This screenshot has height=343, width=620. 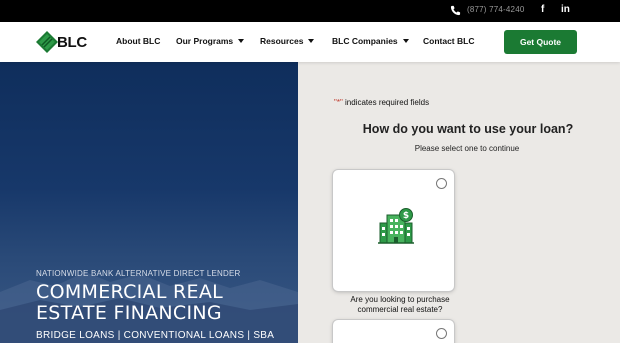 I want to click on phone-number-link: (877) 774-4240, so click(x=496, y=9).